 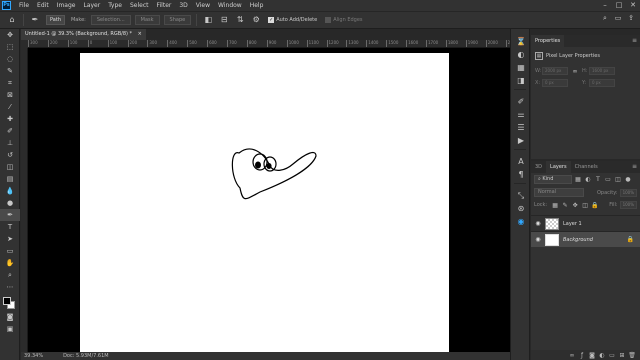 What do you see at coordinates (86, 356) in the screenshot?
I see `document-size: Doc: 5.93M/7.61M` at bounding box center [86, 356].